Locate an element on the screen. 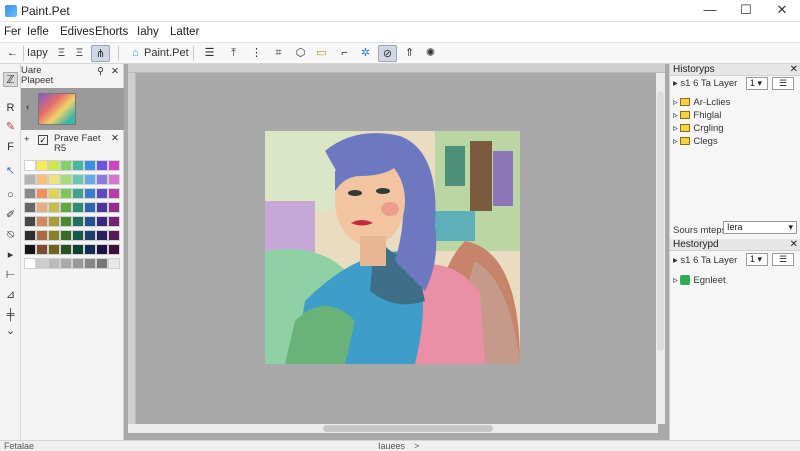 The image size is (800, 451). share-icon: ⋔ is located at coordinates (100, 53).